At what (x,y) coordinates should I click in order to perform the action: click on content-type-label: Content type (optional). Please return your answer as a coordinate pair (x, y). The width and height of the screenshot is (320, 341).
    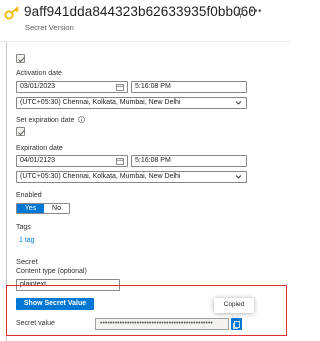
    Looking at the image, I should click on (51, 271).